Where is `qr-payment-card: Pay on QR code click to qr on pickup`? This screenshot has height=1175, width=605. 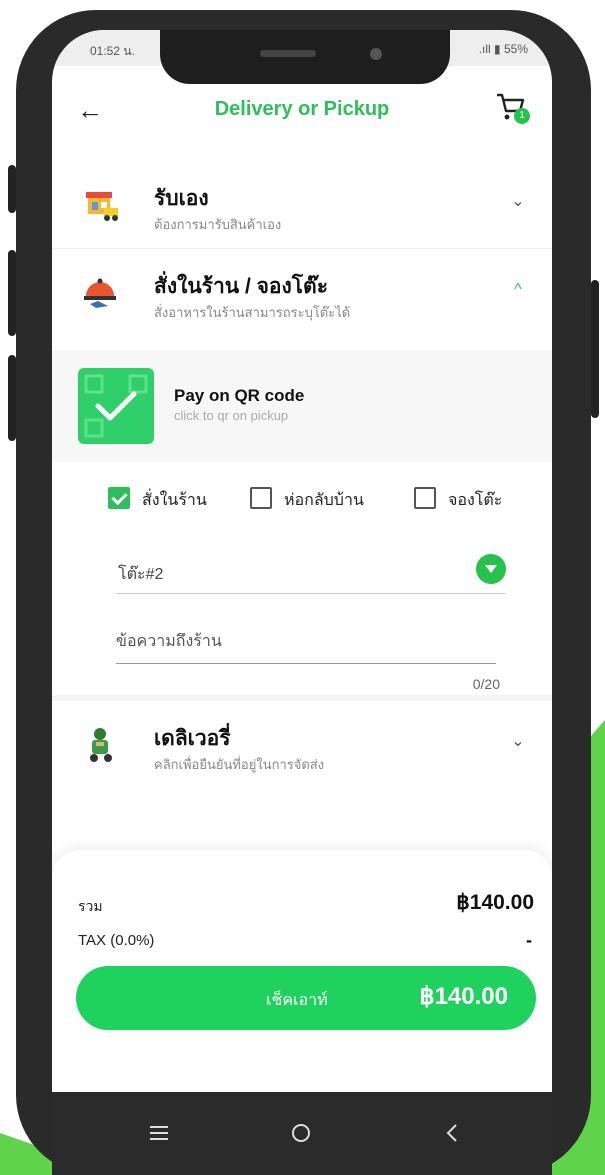 qr-payment-card: Pay on QR code click to qr on pickup is located at coordinates (302, 406).